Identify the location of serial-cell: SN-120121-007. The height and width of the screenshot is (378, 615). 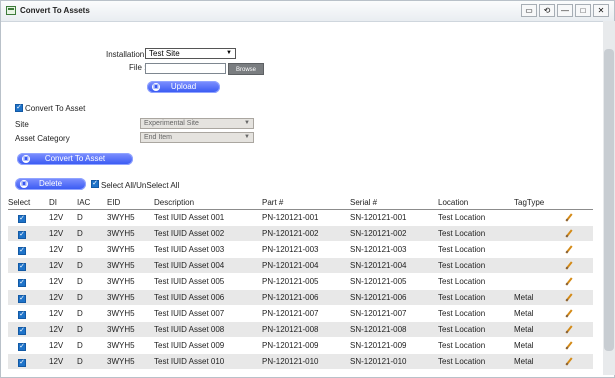
(394, 313).